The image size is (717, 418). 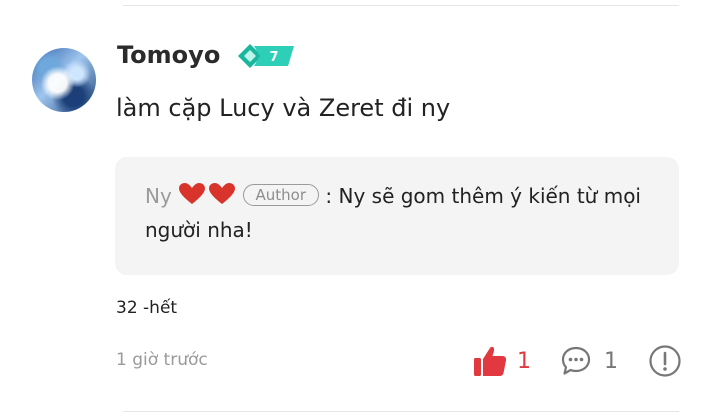 I want to click on bottom-divider, so click(x=401, y=411).